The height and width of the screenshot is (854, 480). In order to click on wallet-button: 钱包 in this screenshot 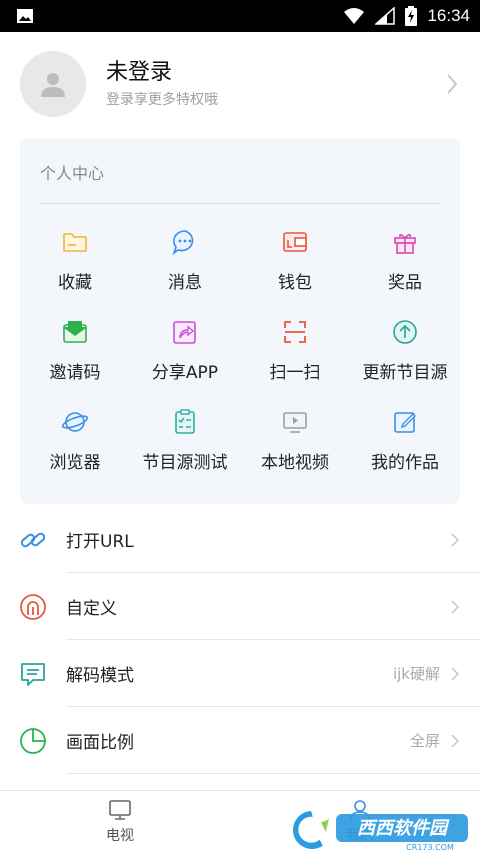, I will do `click(295, 265)`.